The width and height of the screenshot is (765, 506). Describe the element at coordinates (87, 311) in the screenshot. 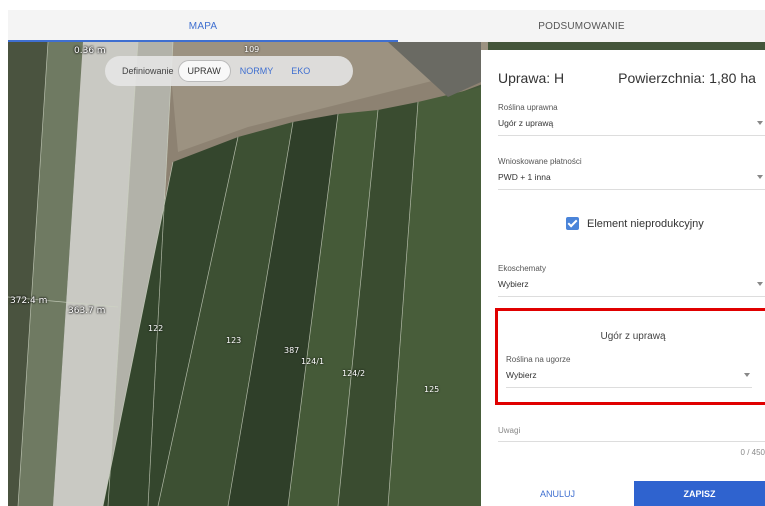

I see `measure-label: 363.7 m` at that location.